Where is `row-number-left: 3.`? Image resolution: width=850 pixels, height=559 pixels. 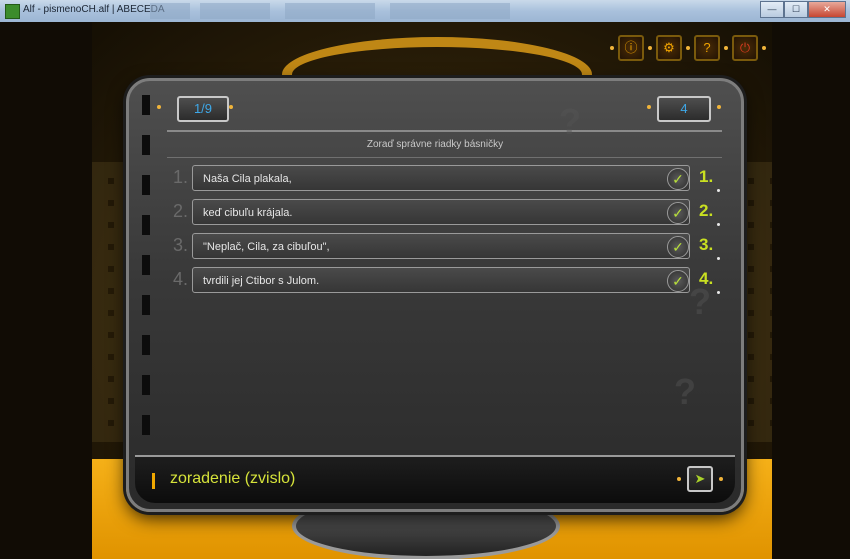 row-number-left: 3. is located at coordinates (181, 245).